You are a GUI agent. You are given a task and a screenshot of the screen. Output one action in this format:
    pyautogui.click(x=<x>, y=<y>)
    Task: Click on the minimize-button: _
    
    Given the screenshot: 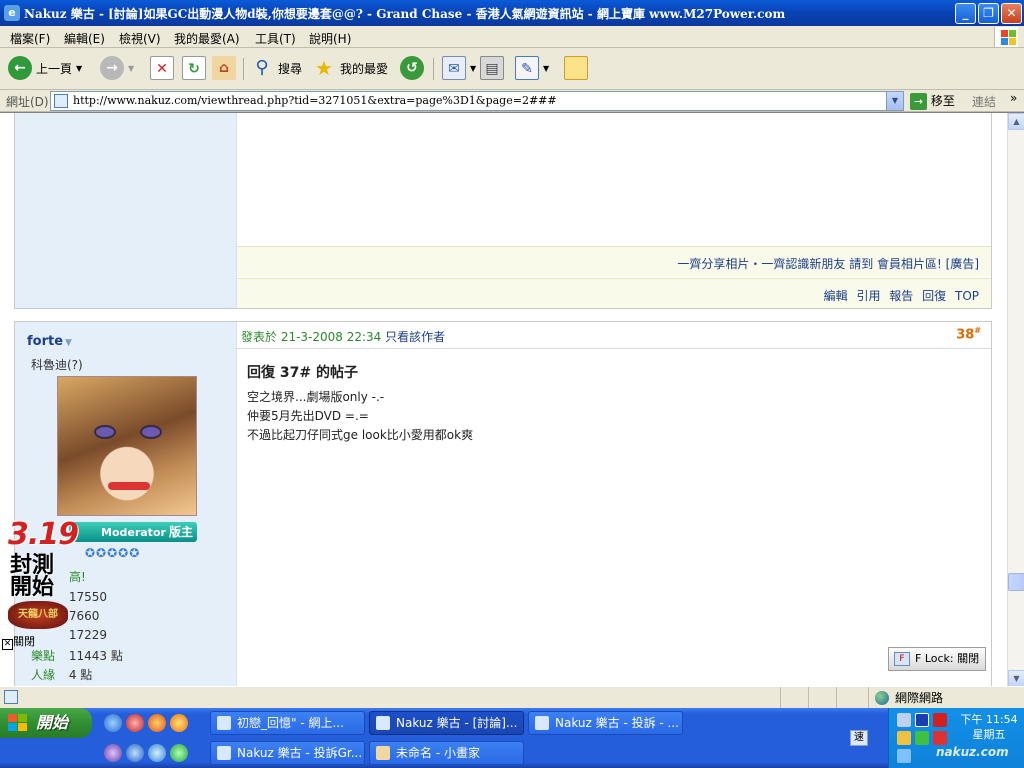 What is the action you would take?
    pyautogui.click(x=965, y=13)
    